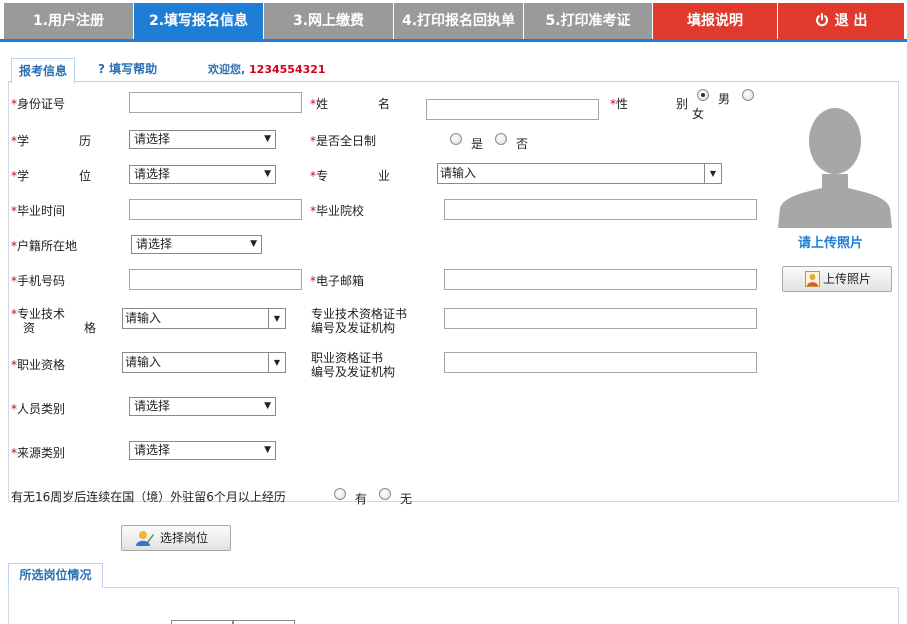 This screenshot has height=624, width=907. I want to click on gender-male-label: 男, so click(724, 99).